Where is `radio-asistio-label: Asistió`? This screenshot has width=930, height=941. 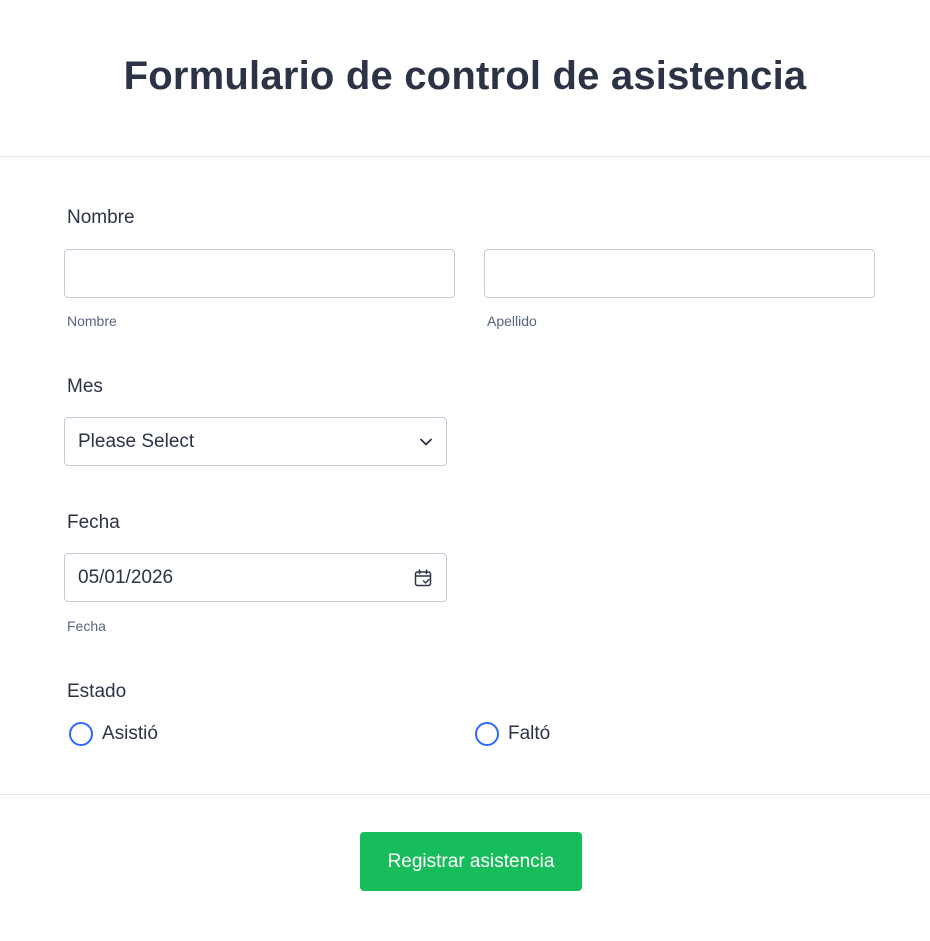
radio-asistio-label: Asistió is located at coordinates (130, 733).